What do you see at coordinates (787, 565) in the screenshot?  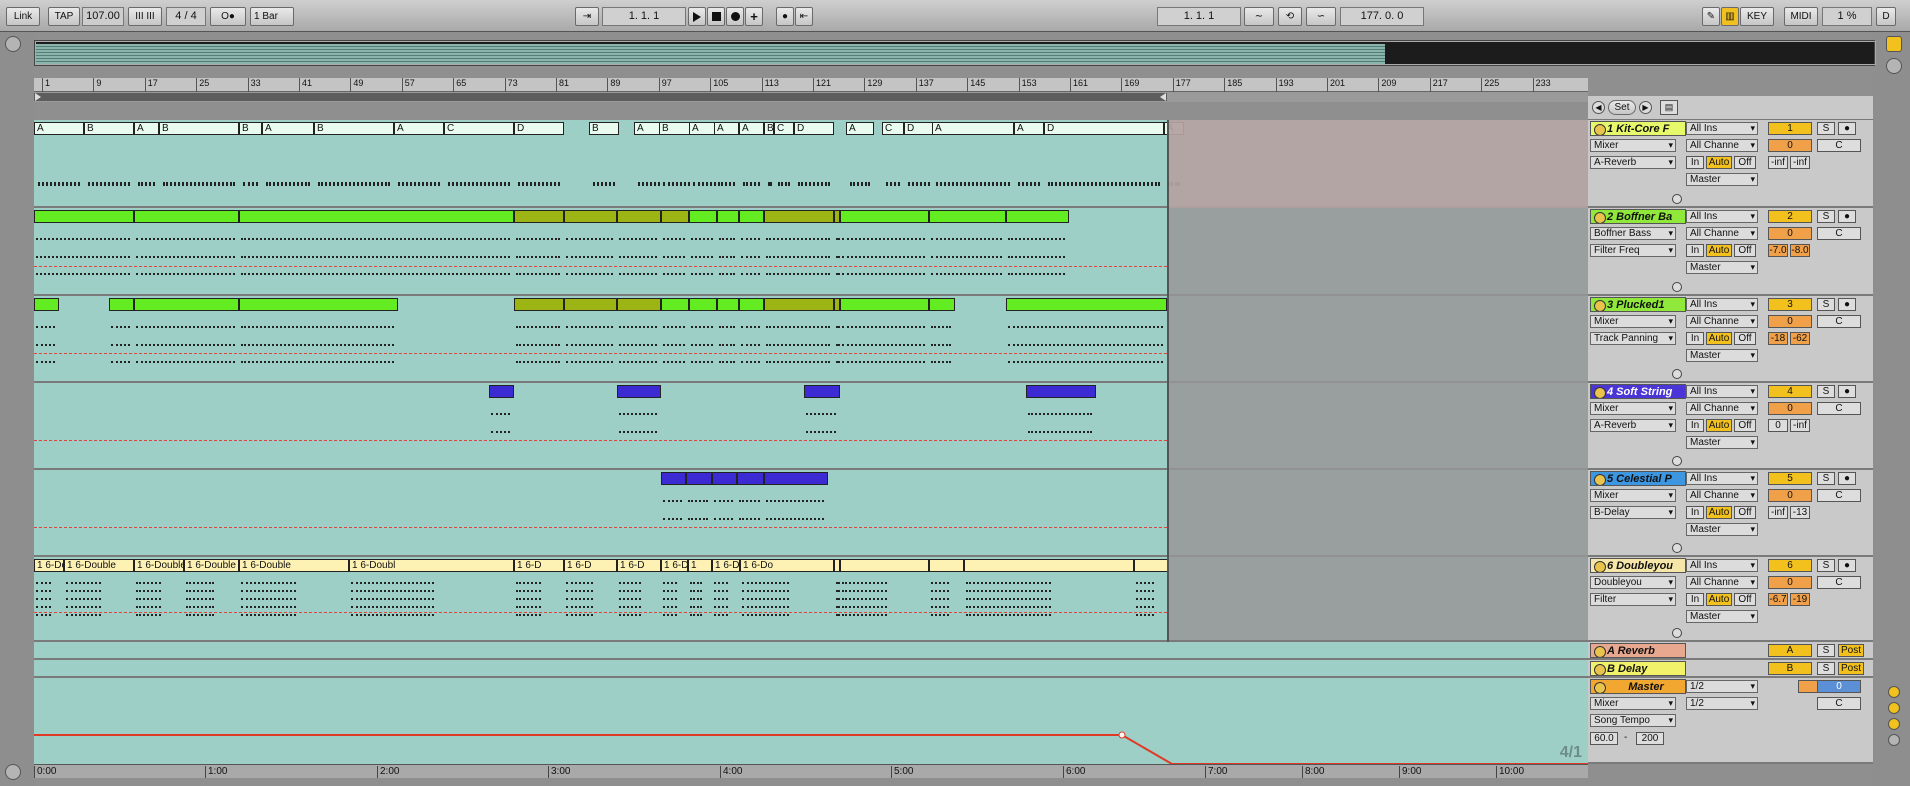 I see `clip: 1 6-Do` at bounding box center [787, 565].